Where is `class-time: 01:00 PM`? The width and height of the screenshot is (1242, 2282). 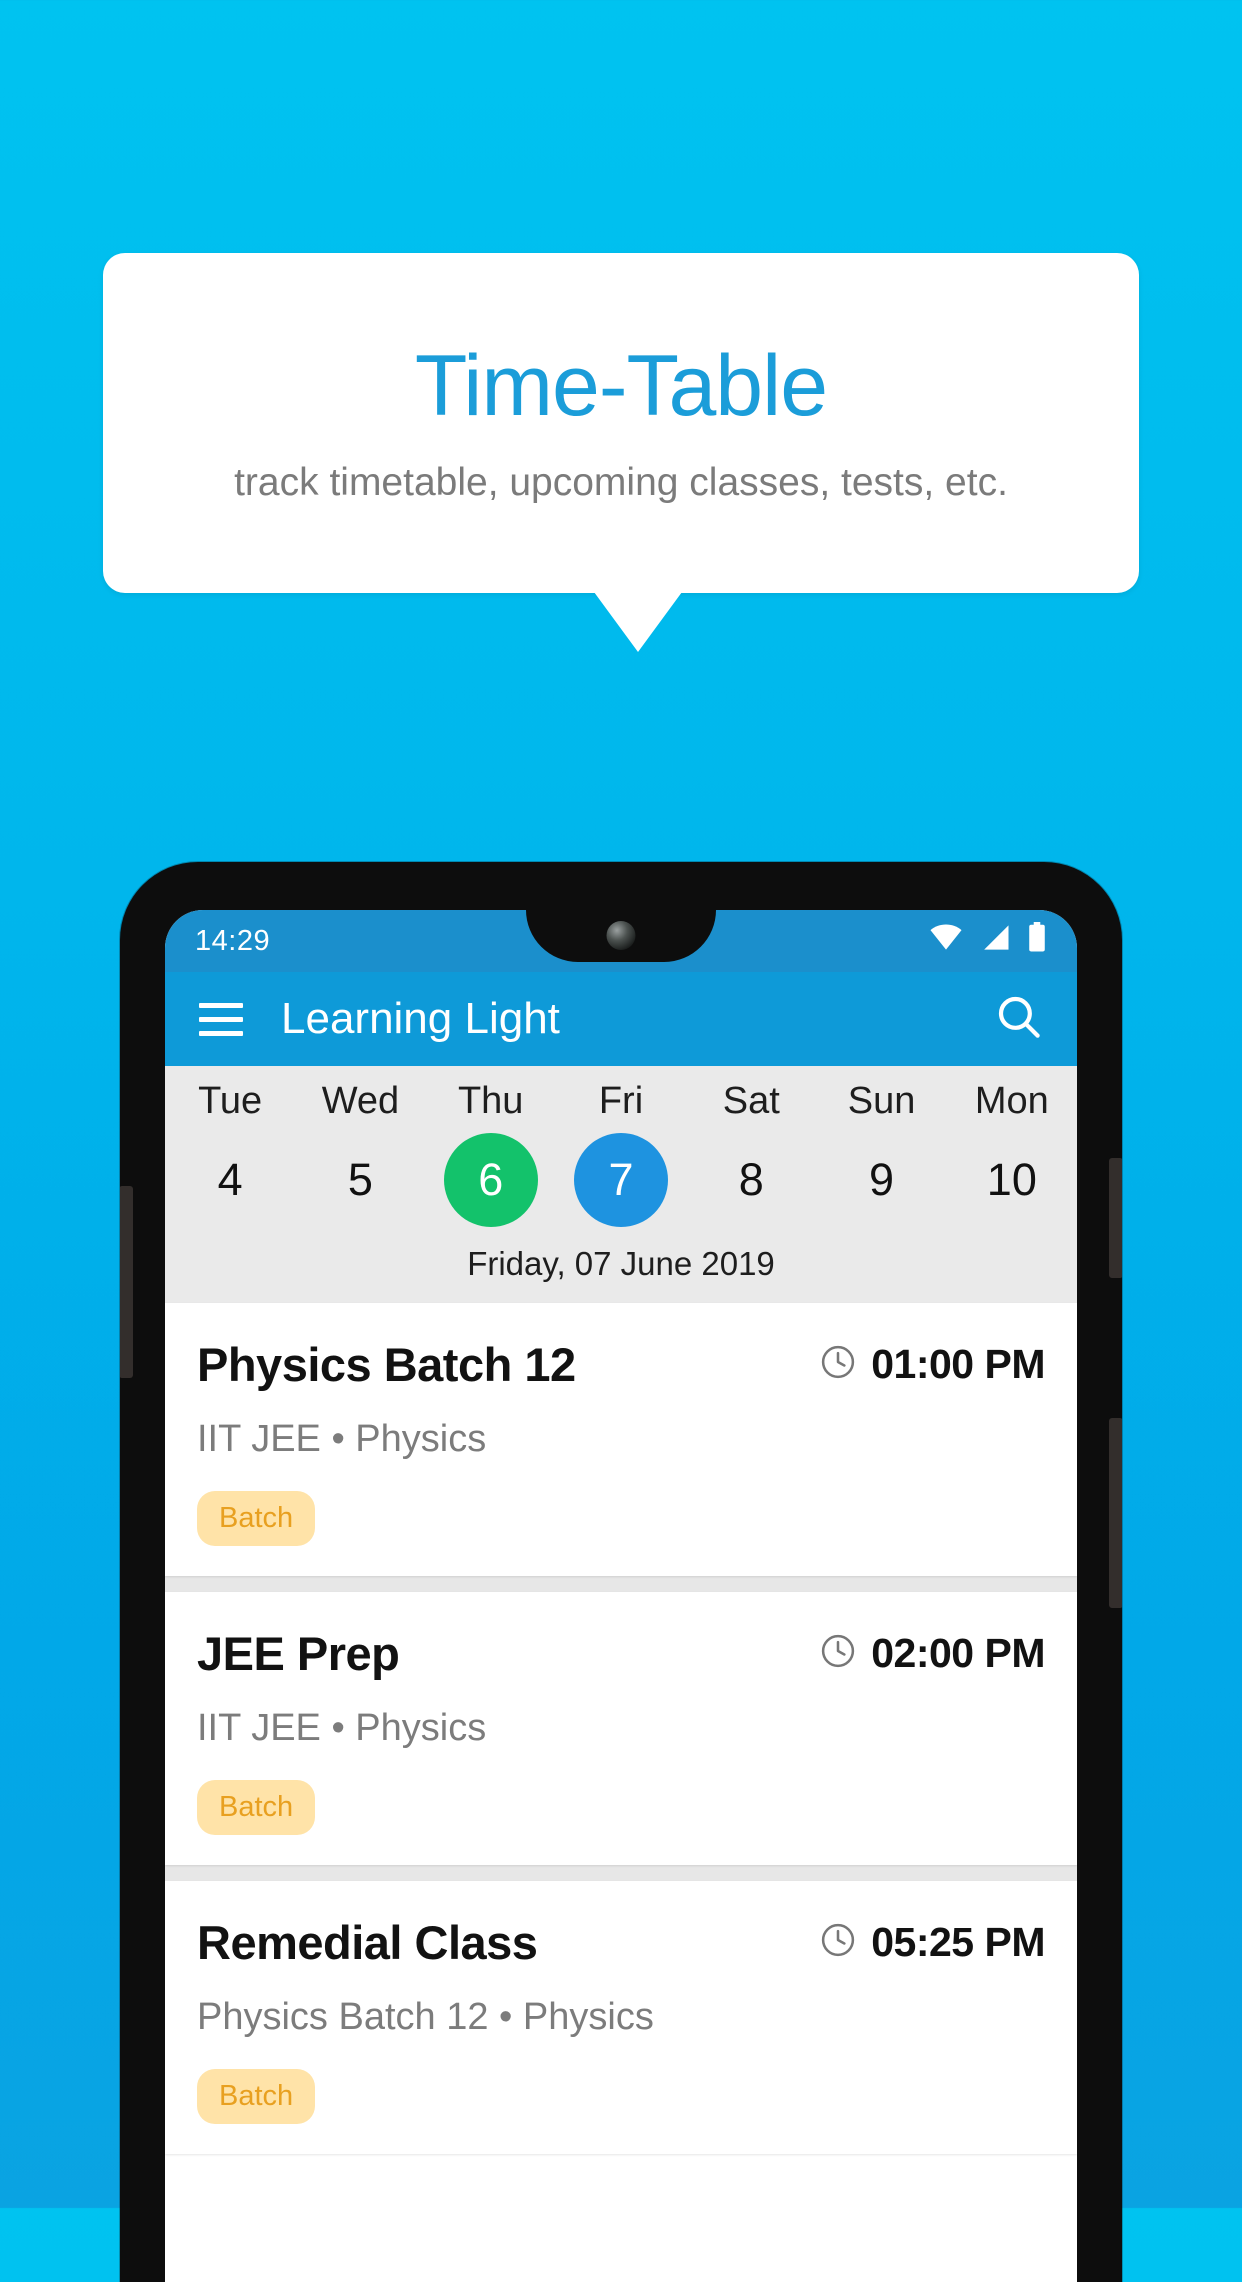 class-time: 01:00 PM is located at coordinates (958, 1364).